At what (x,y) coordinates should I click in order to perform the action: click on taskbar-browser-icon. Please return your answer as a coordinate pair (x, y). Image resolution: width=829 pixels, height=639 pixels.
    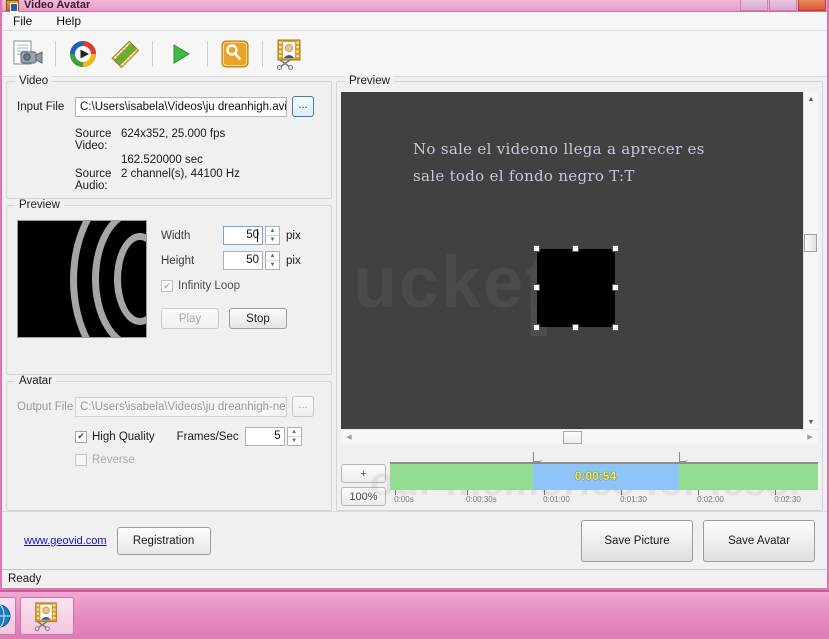
    Looking at the image, I should click on (8, 615).